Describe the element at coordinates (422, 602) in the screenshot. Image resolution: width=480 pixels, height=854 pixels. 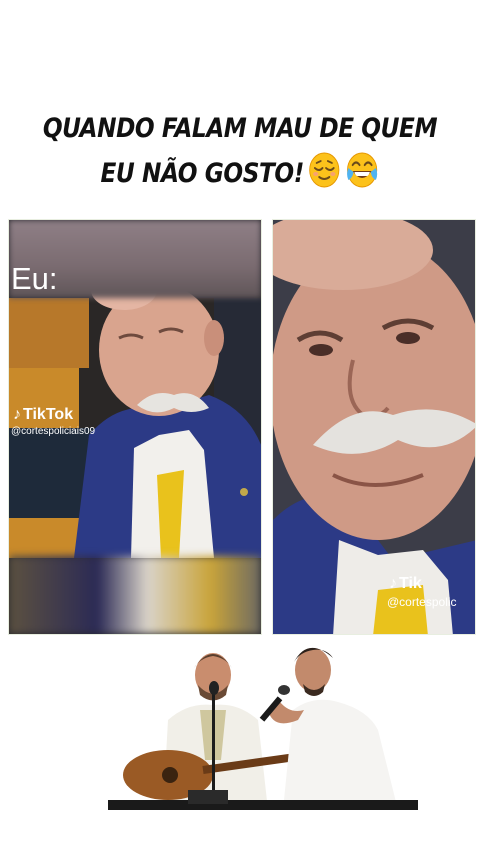
I see `tiktok-handle-right: @cortespolic` at that location.